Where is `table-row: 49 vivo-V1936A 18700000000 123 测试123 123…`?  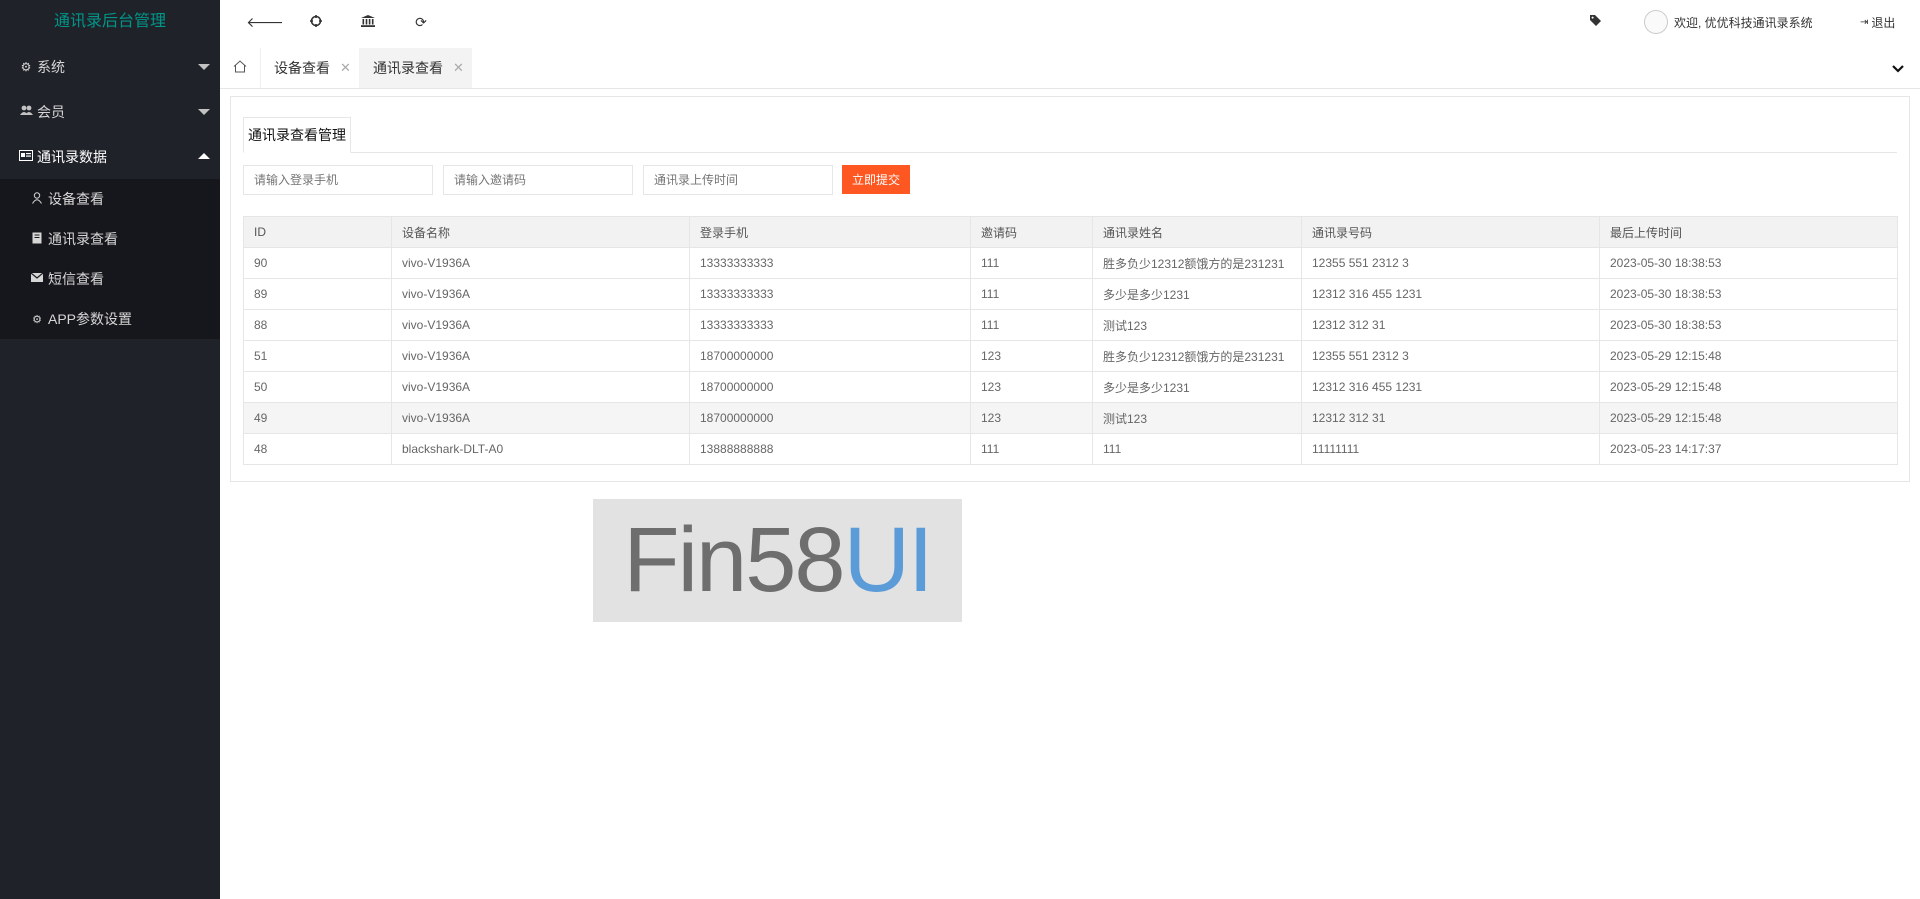 table-row: 49 vivo-V1936A 18700000000 123 测试123 123… is located at coordinates (1070, 418).